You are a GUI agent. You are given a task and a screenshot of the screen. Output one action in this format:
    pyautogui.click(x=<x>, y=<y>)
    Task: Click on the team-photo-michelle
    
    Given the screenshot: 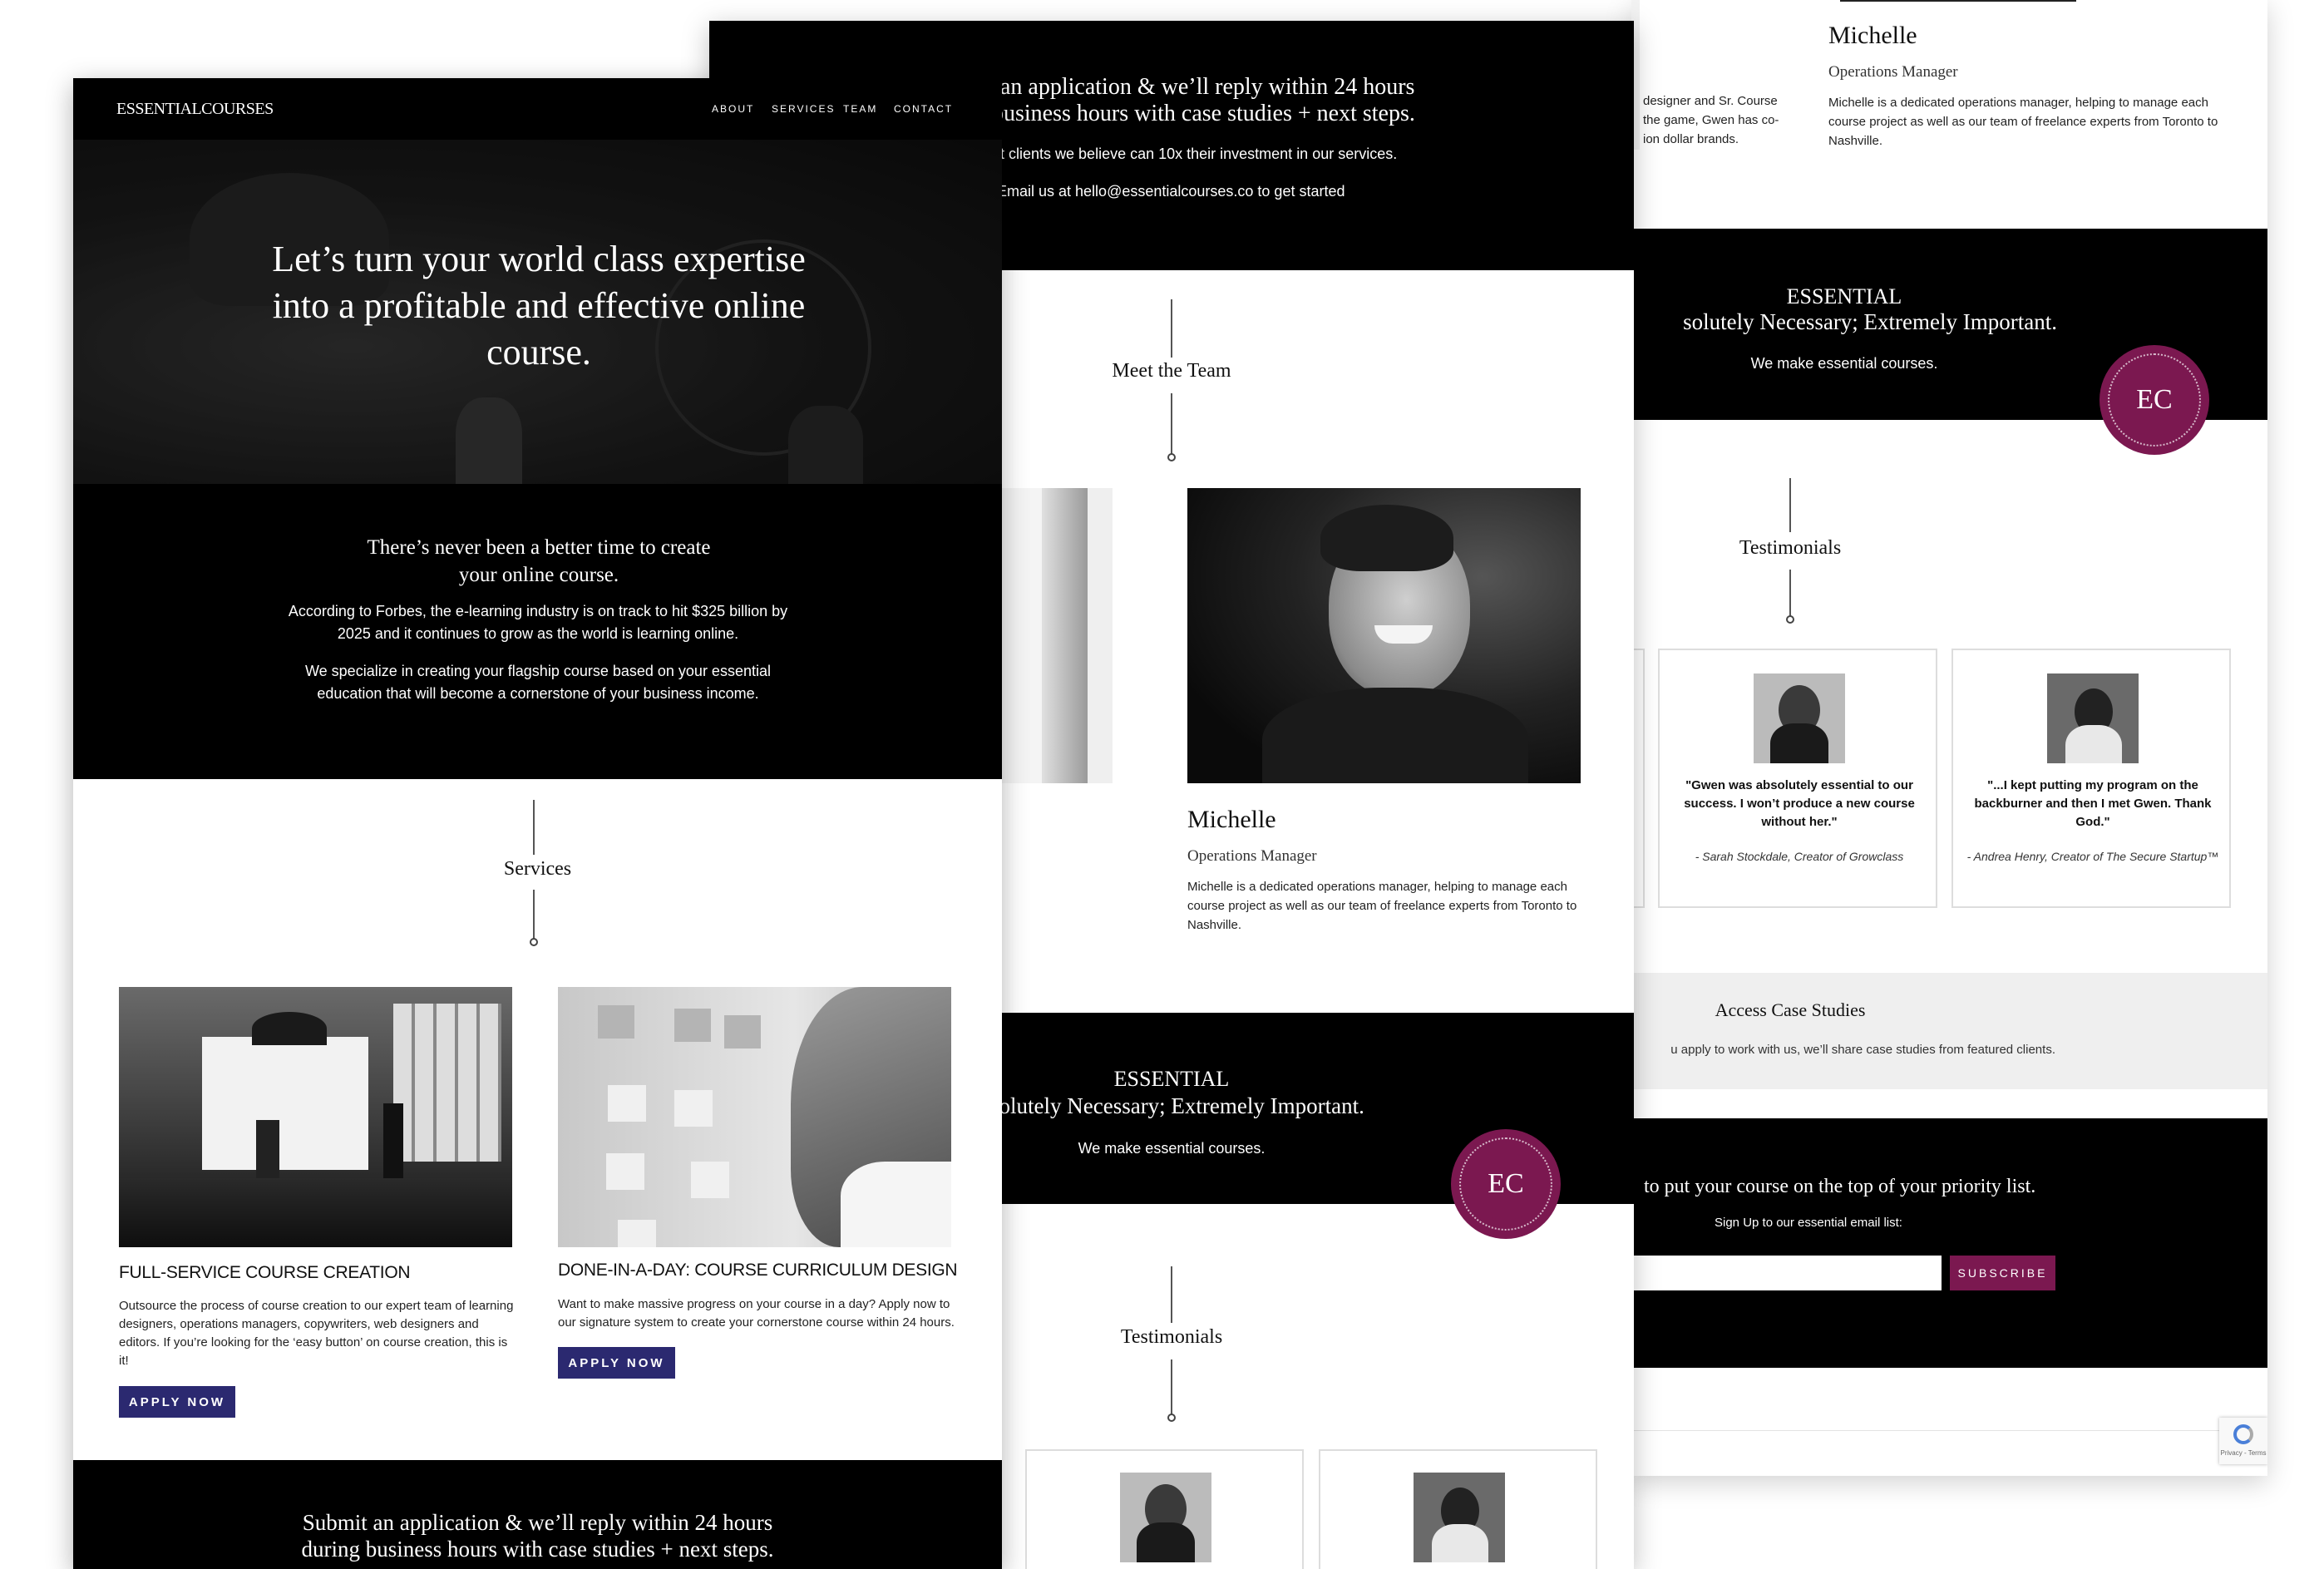 What is the action you would take?
    pyautogui.click(x=1384, y=635)
    